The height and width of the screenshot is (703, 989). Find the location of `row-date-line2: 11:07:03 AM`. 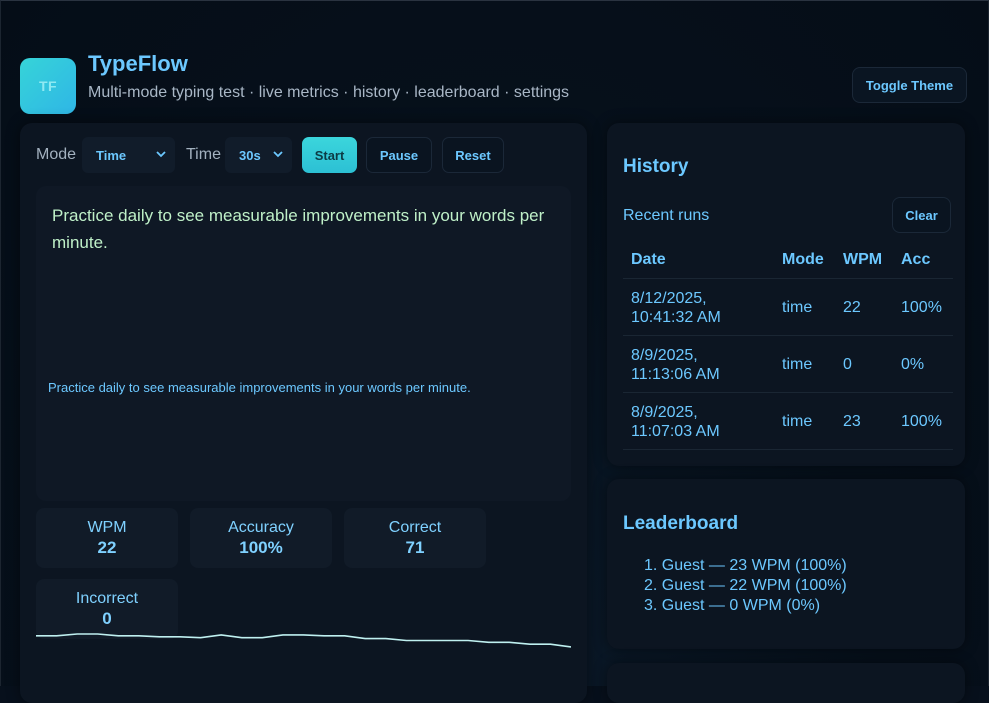

row-date-line2: 11:07:03 AM is located at coordinates (675, 431).